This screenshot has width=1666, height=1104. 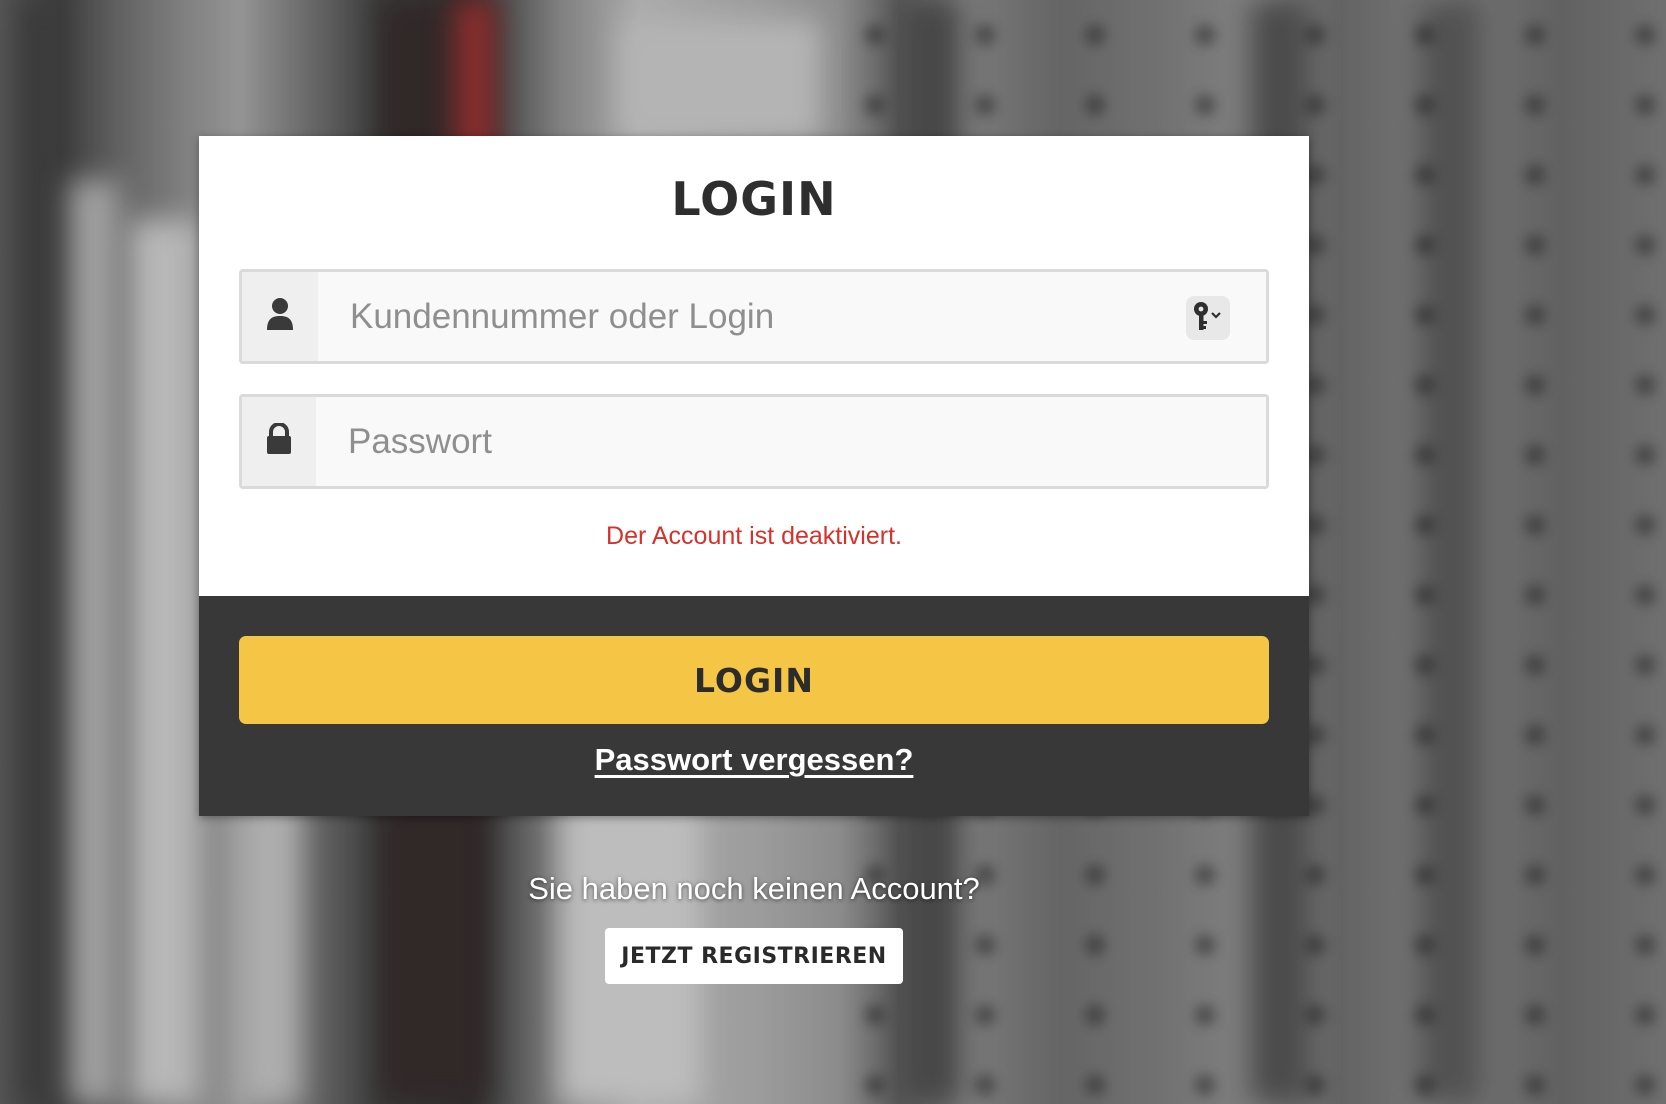 What do you see at coordinates (754, 956) in the screenshot?
I see `register-button: JETZT REGISTRIEREN` at bounding box center [754, 956].